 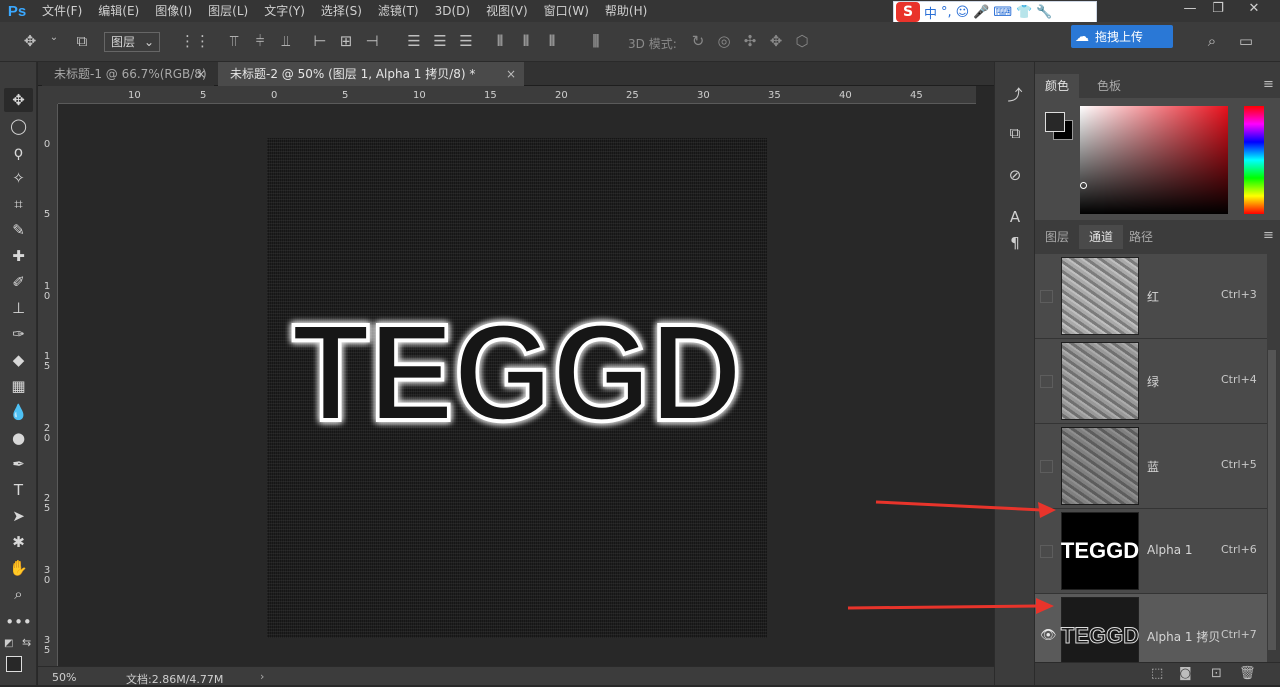 What do you see at coordinates (346, 41) in the screenshot?
I see `align-hcenter-icon: ⊞` at bounding box center [346, 41].